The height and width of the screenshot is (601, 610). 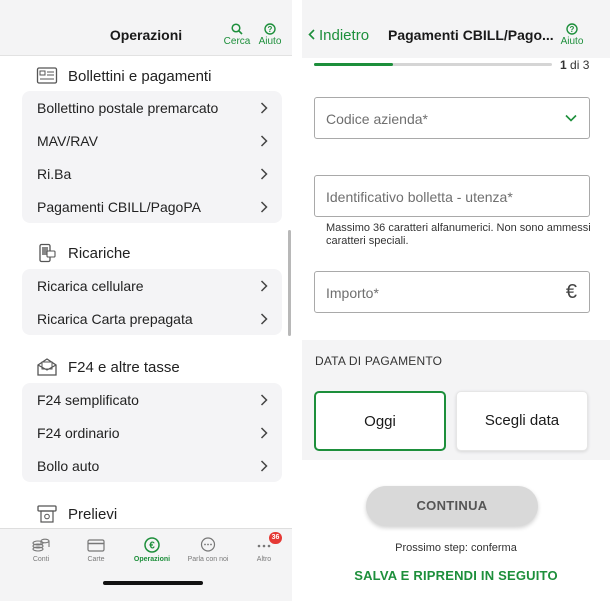 I want to click on bill-id-input: Identificativo bolletta - utenza*, so click(x=452, y=196).